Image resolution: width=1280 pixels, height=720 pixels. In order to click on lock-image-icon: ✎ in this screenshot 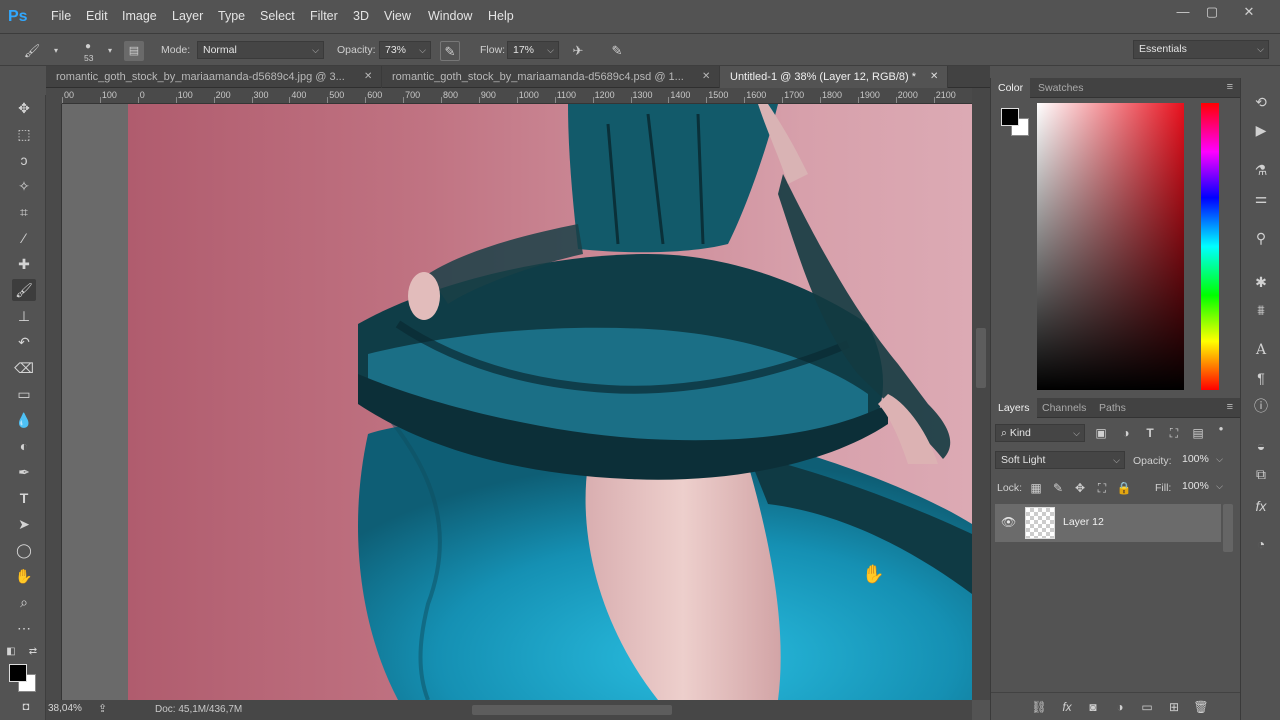, I will do `click(1058, 488)`.